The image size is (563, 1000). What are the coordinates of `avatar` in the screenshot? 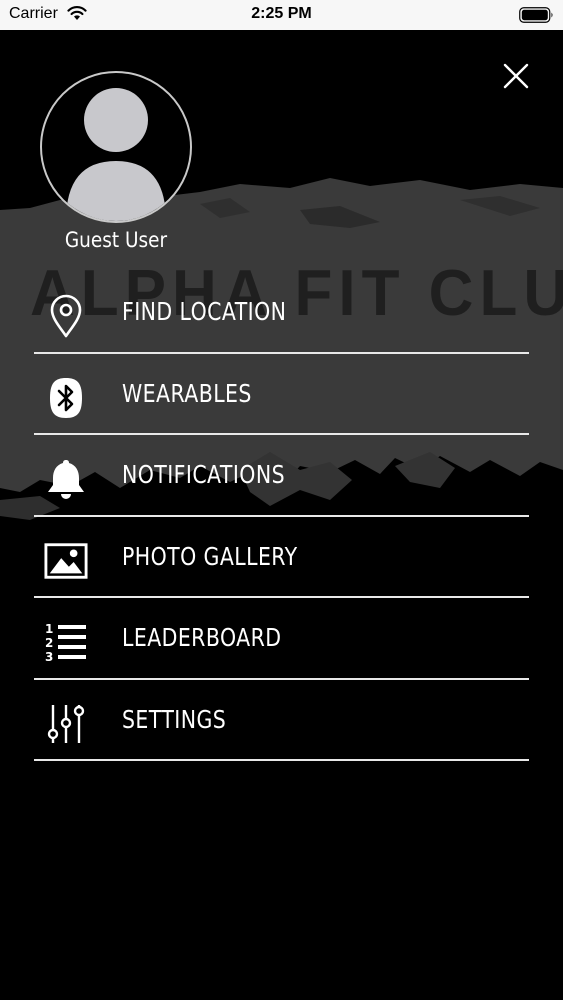 It's located at (116, 147).